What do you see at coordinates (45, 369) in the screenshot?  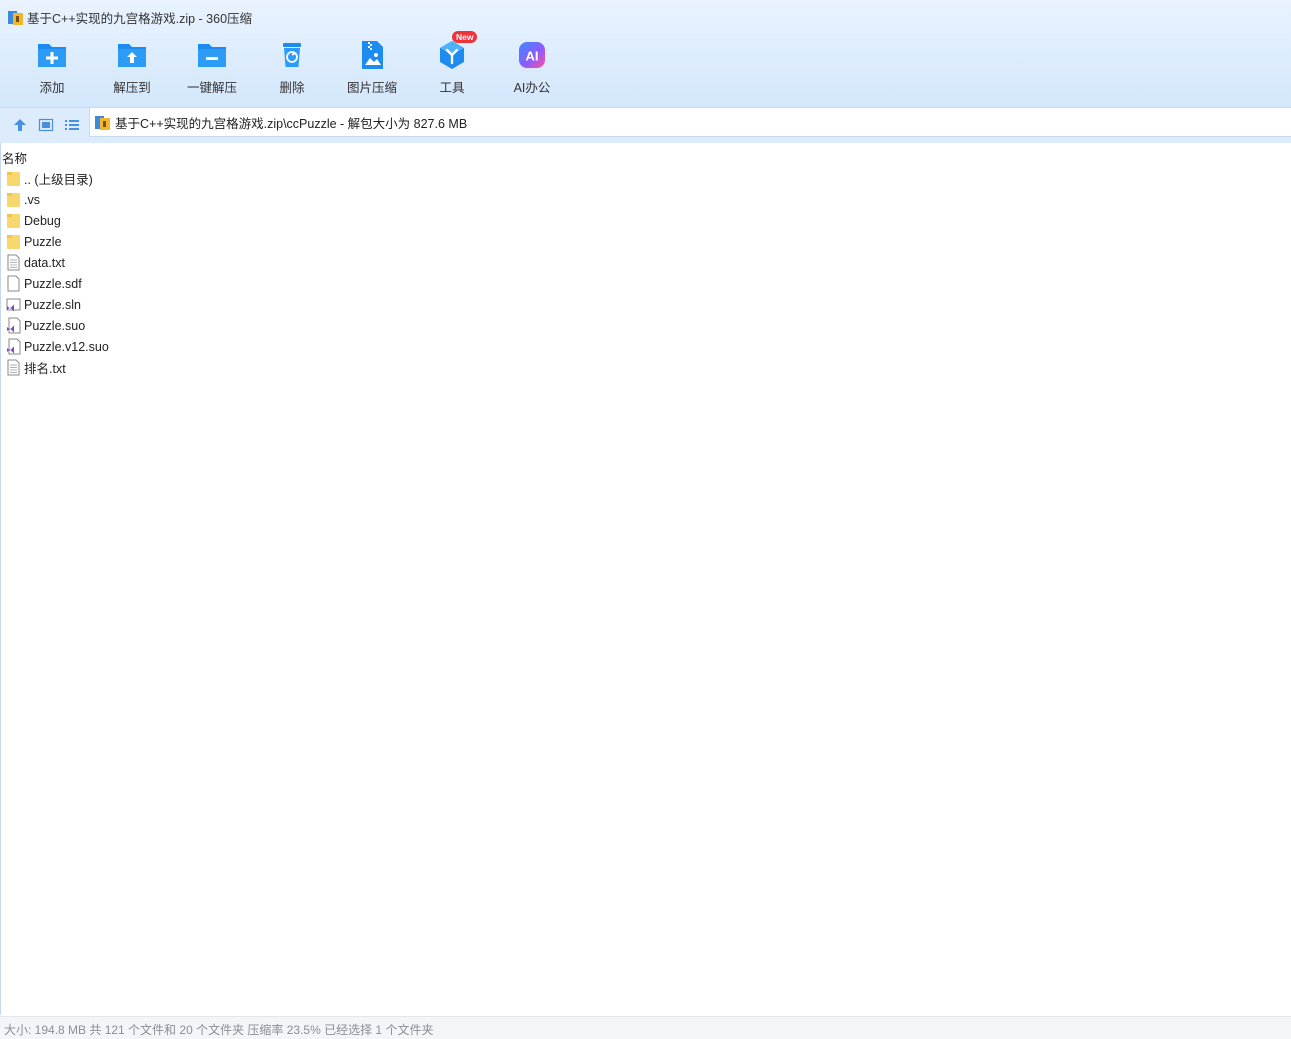 I see `item-name: 排名.txt` at bounding box center [45, 369].